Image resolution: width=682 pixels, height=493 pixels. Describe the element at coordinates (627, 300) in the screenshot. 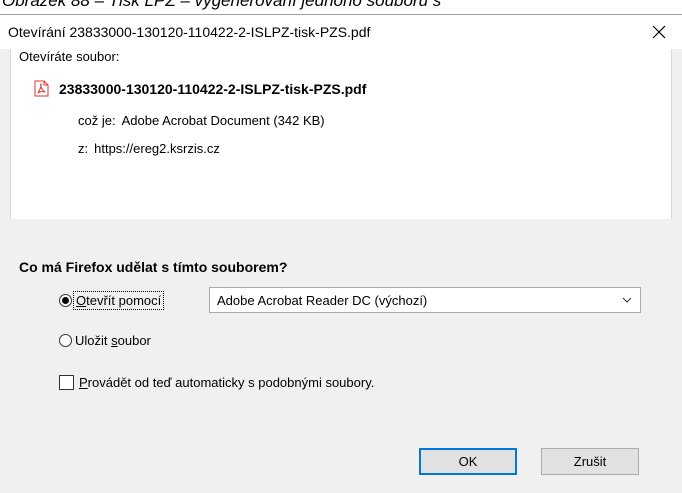

I see `chevron-down-icon` at that location.